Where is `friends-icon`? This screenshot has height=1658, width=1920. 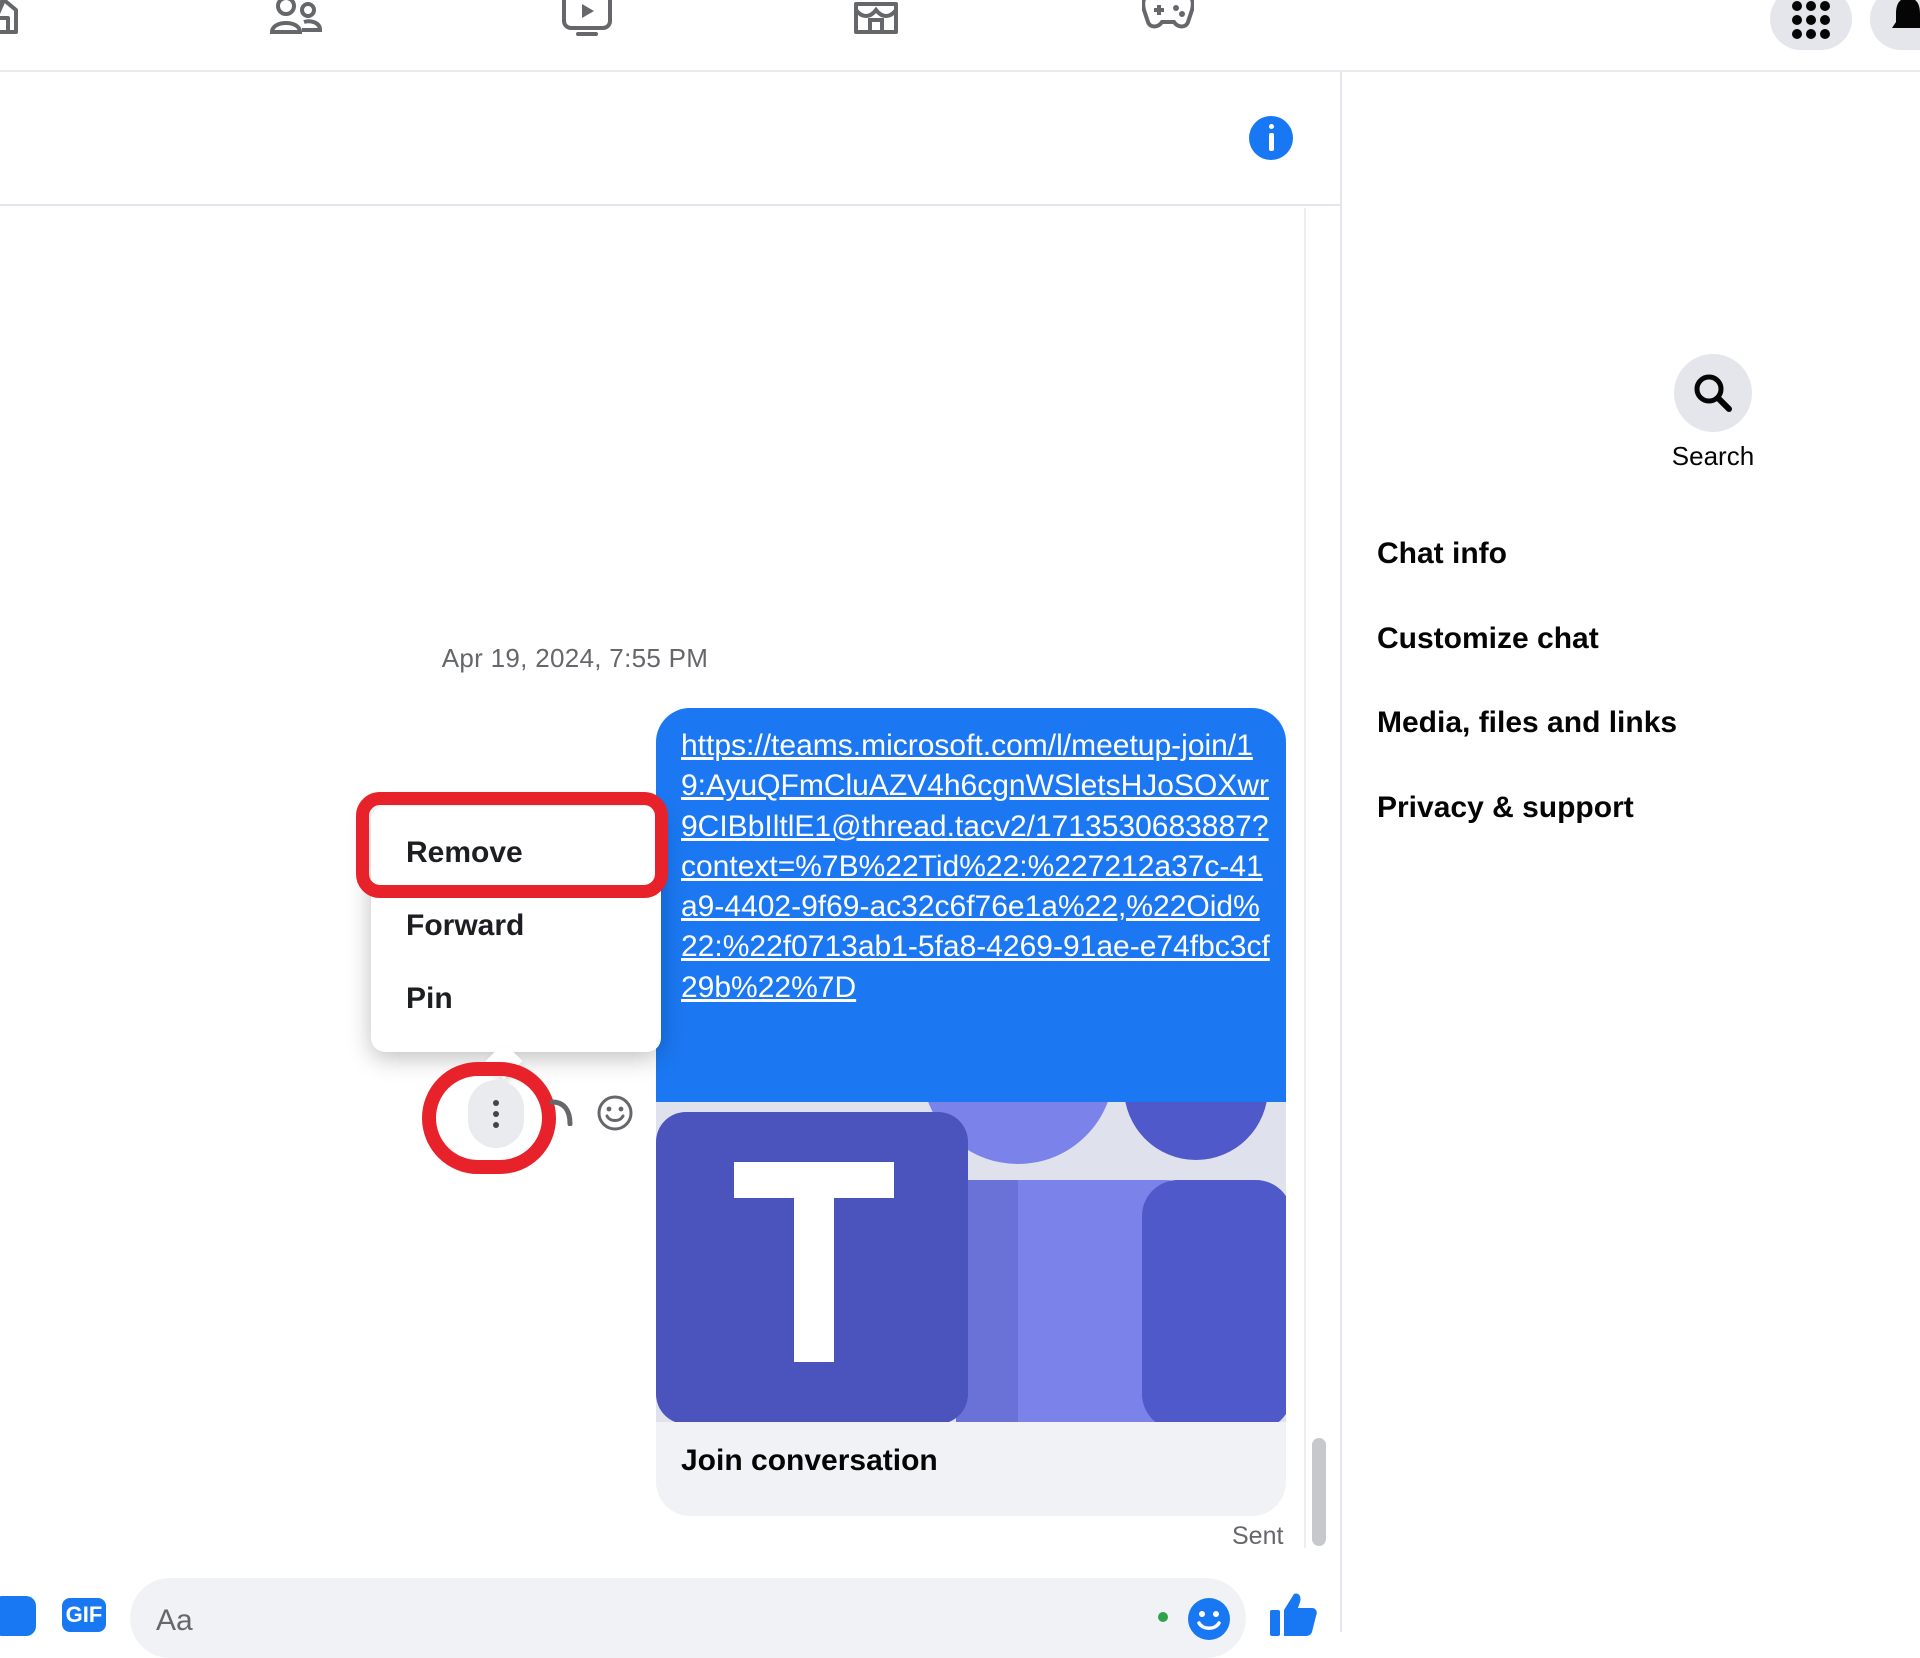
friends-icon is located at coordinates (297, 17).